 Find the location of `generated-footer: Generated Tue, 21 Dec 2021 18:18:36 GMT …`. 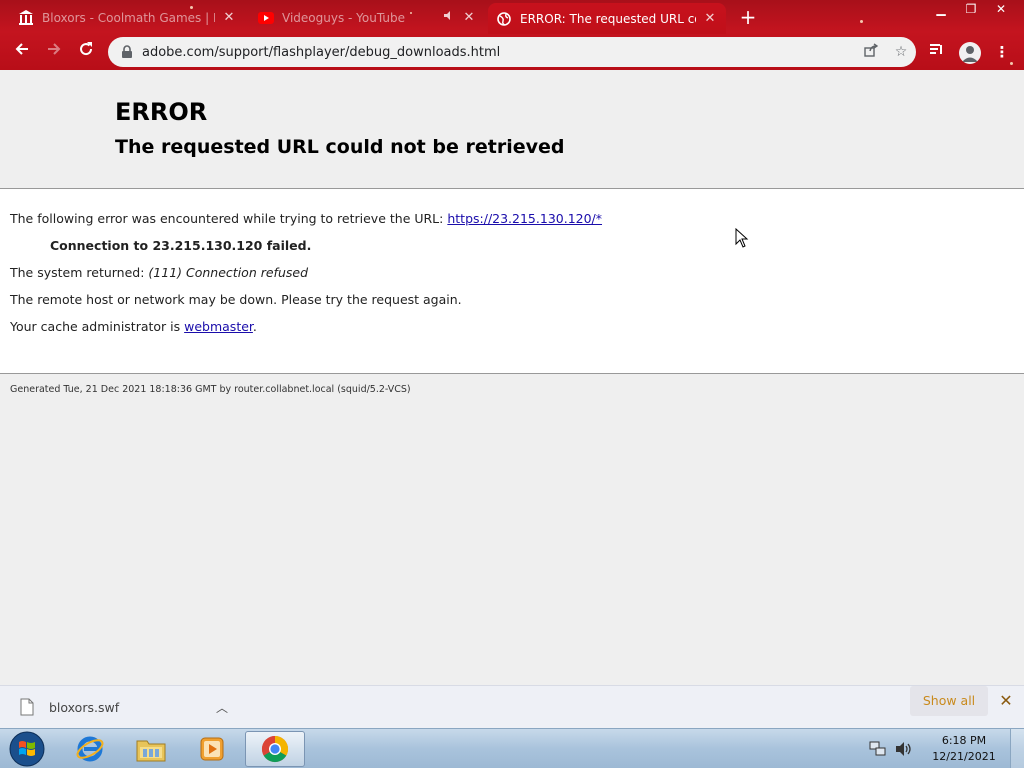

generated-footer: Generated Tue, 21 Dec 2021 18:18:36 GMT … is located at coordinates (210, 389).